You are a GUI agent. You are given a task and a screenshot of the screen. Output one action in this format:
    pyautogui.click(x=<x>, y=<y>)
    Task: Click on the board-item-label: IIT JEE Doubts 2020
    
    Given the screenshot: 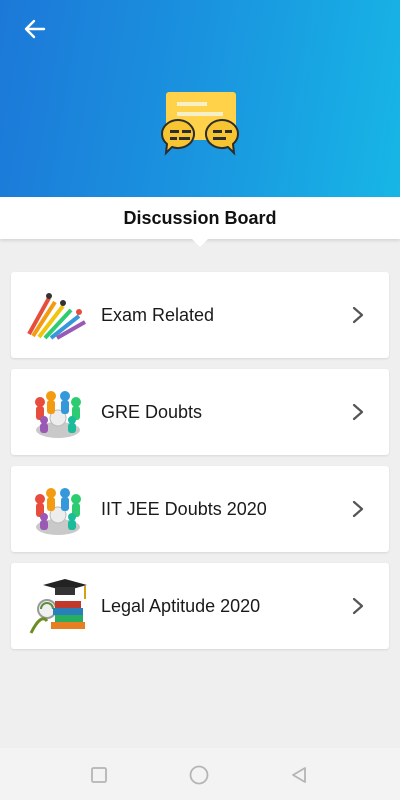 What is the action you would take?
    pyautogui.click(x=184, y=508)
    